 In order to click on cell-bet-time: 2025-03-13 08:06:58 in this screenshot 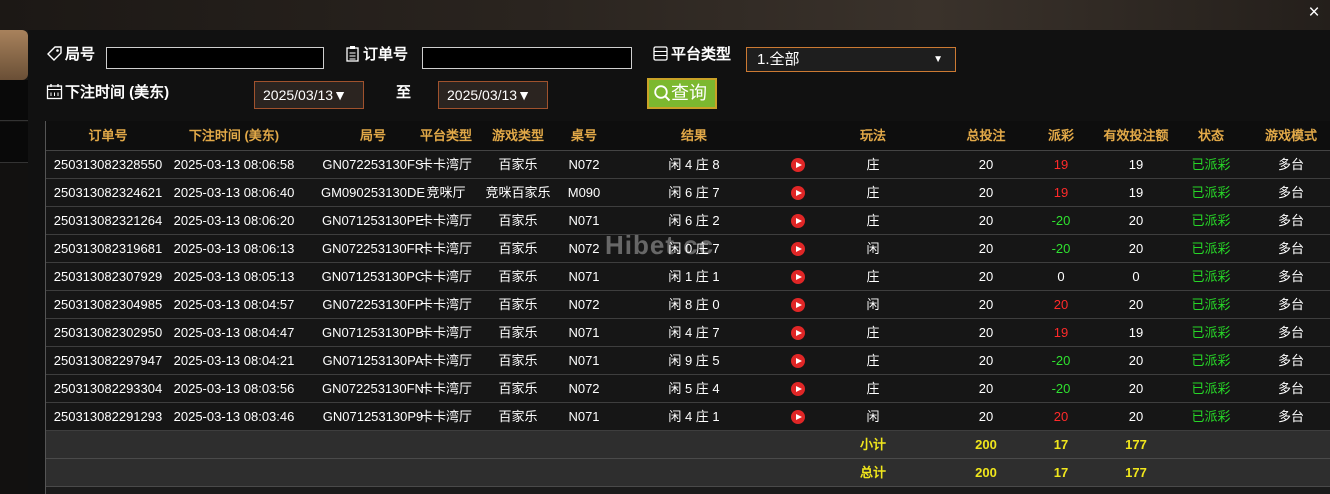, I will do `click(234, 164)`.